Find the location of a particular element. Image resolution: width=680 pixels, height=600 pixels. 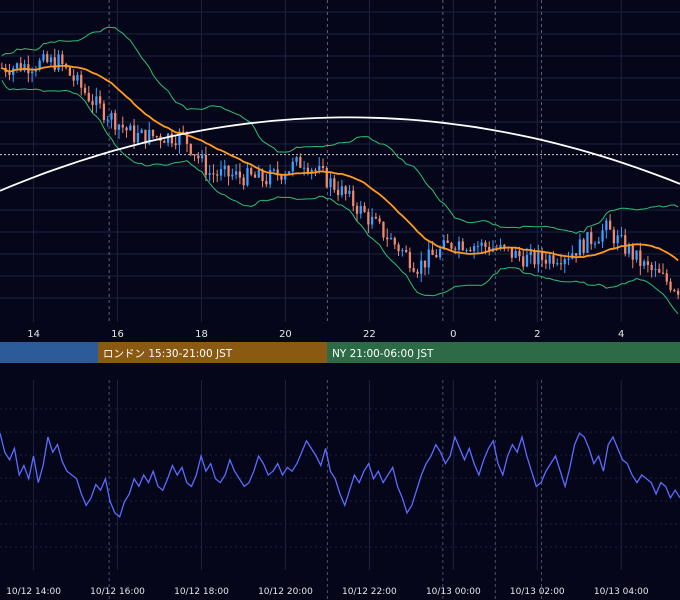

x-tick-label: 10/12 18:00 is located at coordinates (201, 592).